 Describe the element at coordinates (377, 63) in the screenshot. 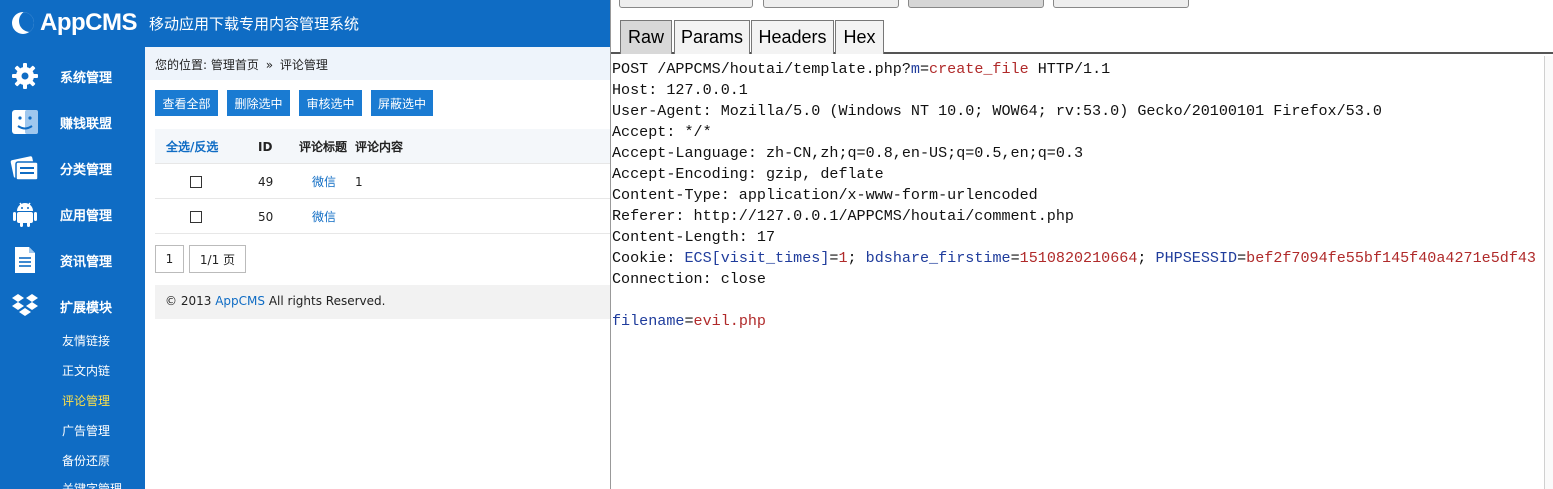

I see `breadcrumb: 您的位置: 管理首页 » 评论管理` at that location.